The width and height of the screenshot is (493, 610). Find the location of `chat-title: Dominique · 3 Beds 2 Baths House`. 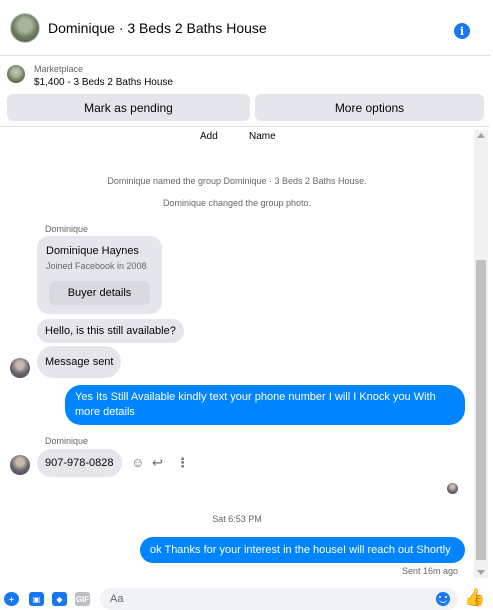

chat-title: Dominique · 3 Beds 2 Baths House is located at coordinates (157, 28).